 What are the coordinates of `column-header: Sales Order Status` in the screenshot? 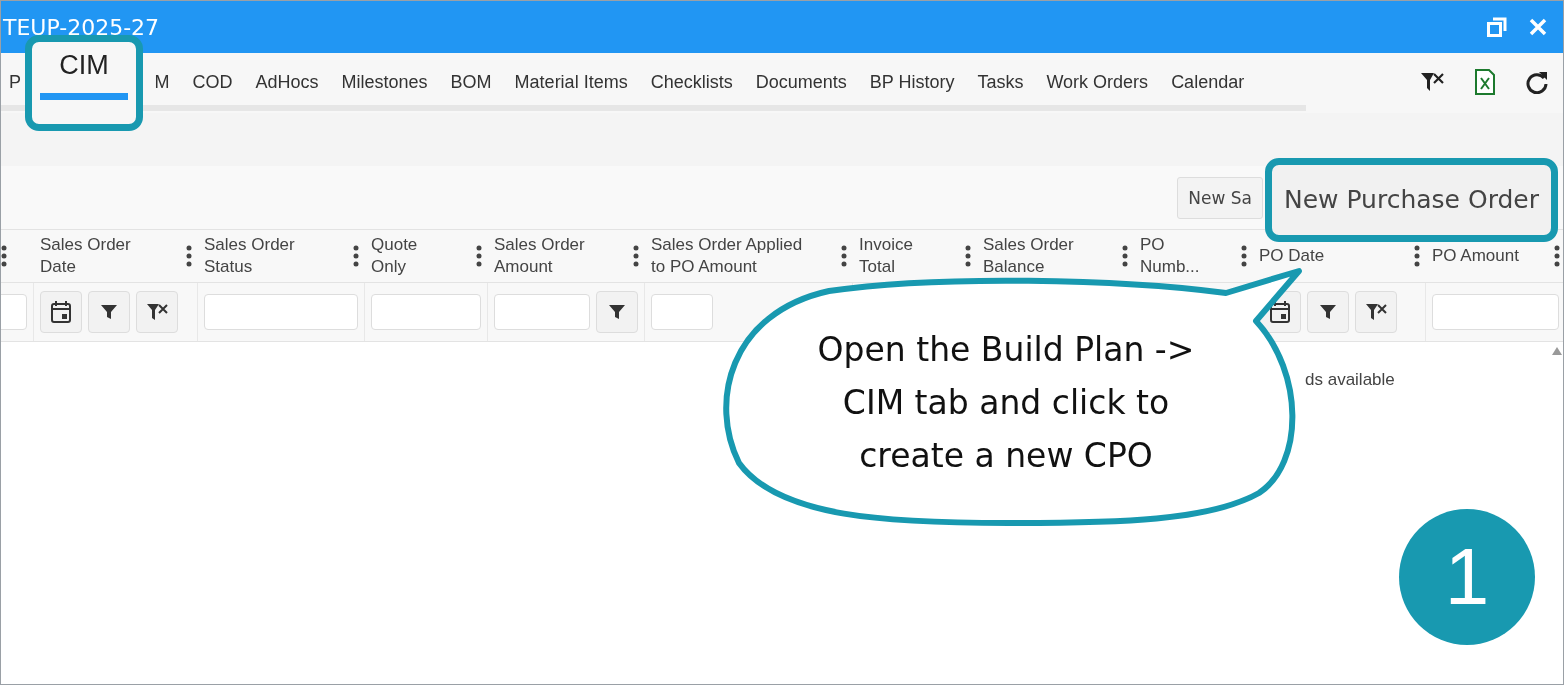 It's located at (250, 256).